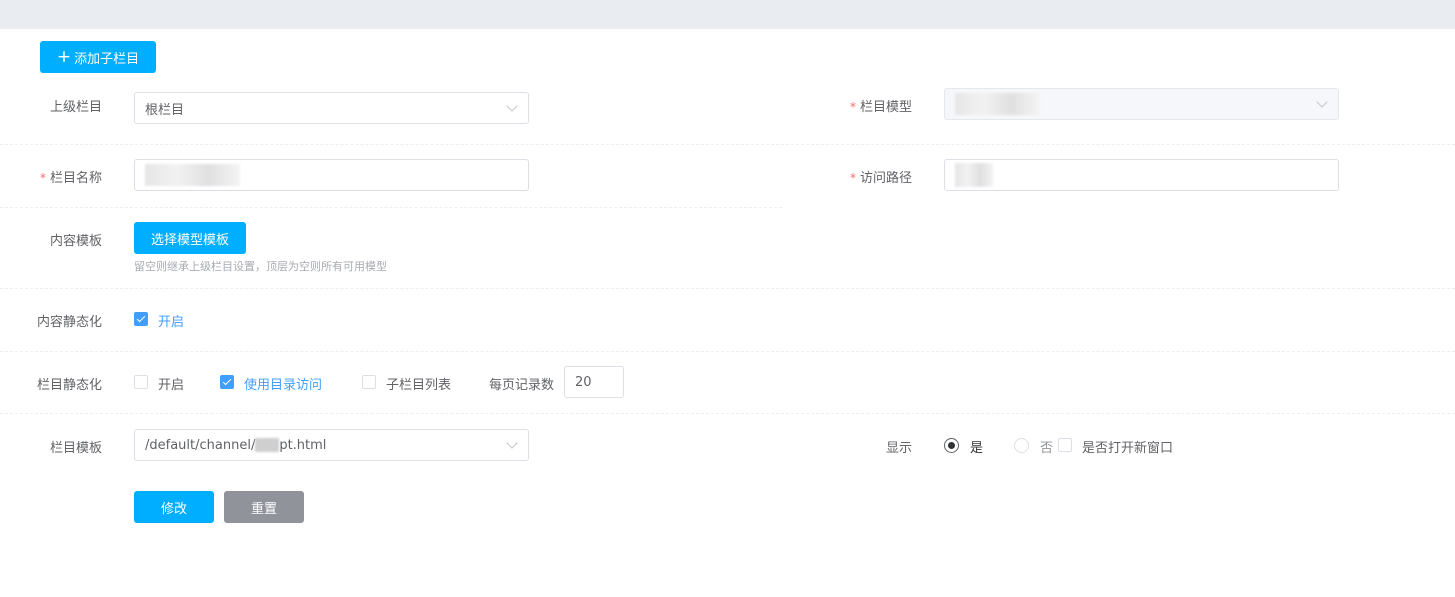  Describe the element at coordinates (880, 178) in the screenshot. I see `path-label: * 访问路径` at that location.